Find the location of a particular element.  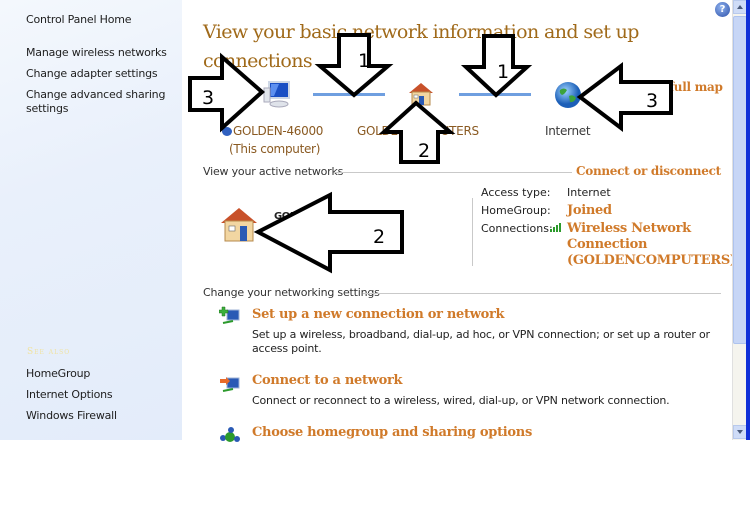

annotation-label-2b: 2 is located at coordinates (379, 237).